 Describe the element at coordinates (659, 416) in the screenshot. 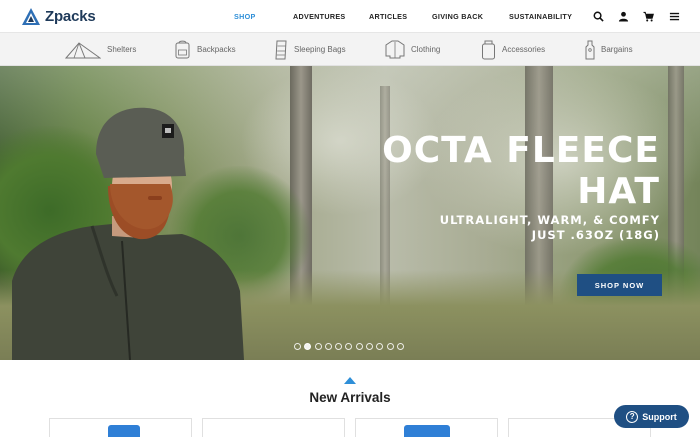

I see `support-label: Support` at that location.